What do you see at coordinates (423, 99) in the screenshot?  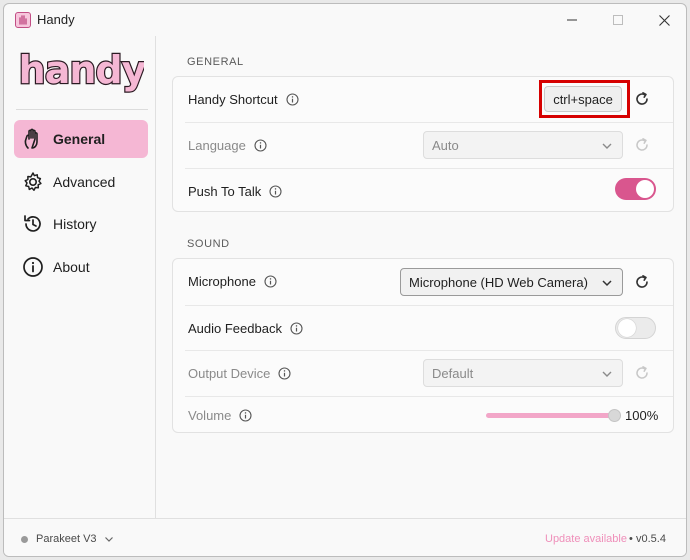 I see `shortcut-row: Handy Shortcut ctrl+space` at bounding box center [423, 99].